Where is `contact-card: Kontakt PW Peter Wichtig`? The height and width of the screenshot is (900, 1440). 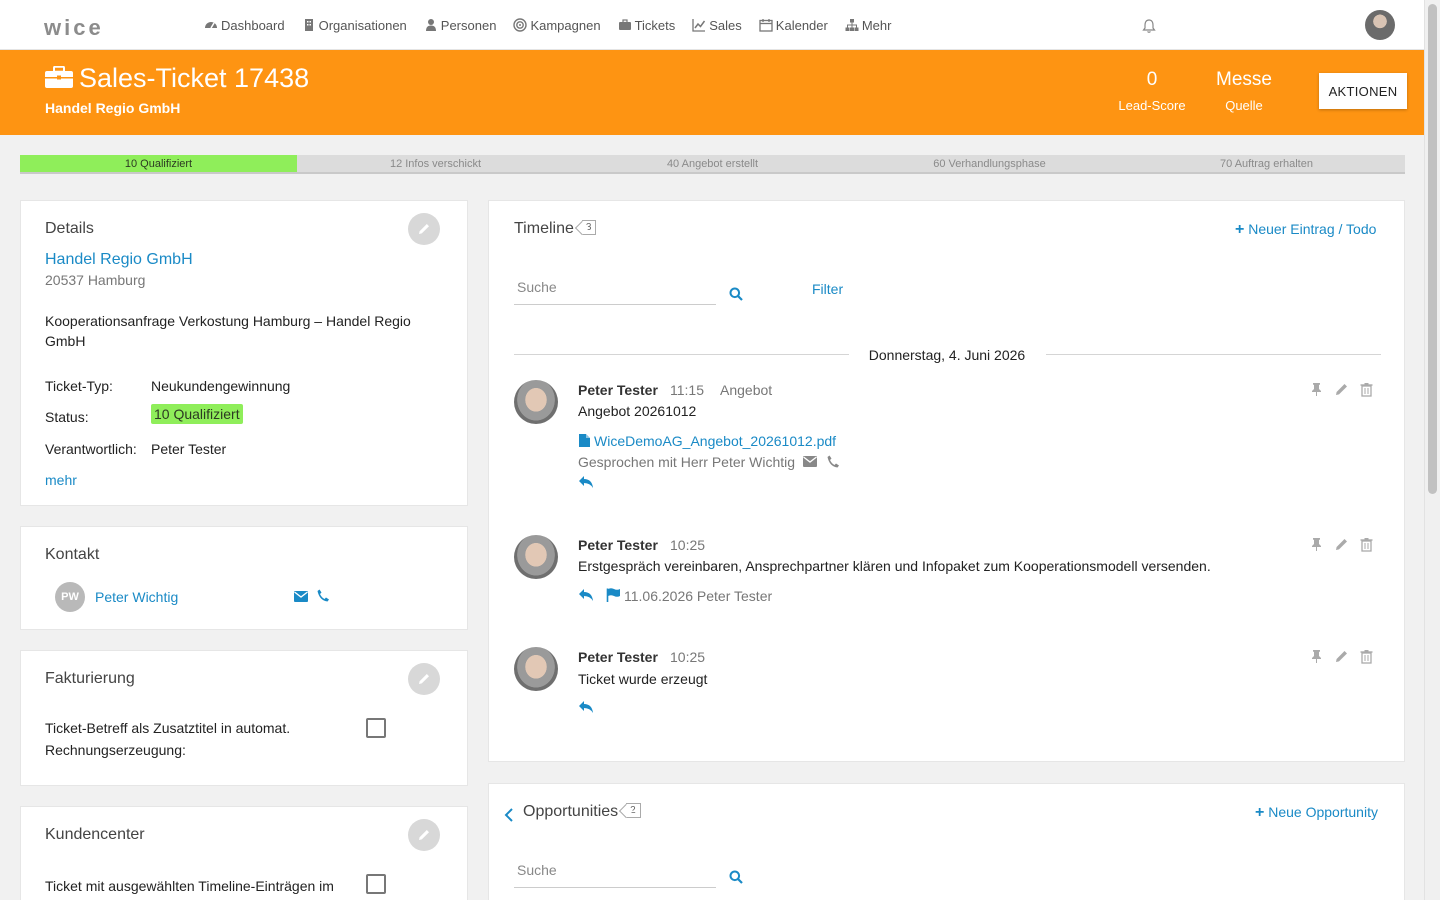
contact-card: Kontakt PW Peter Wichtig is located at coordinates (244, 578).